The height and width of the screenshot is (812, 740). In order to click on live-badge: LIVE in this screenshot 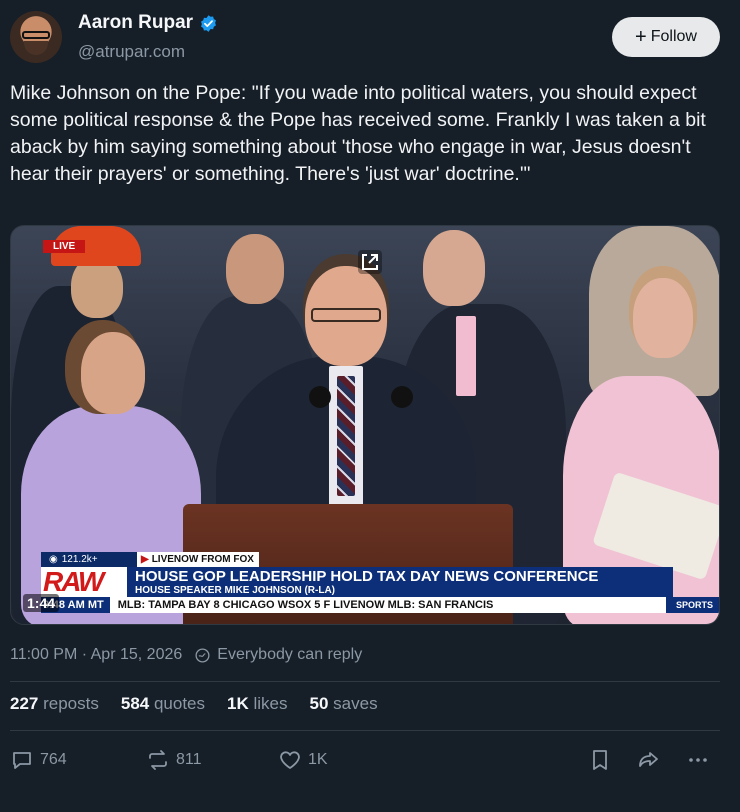, I will do `click(64, 246)`.